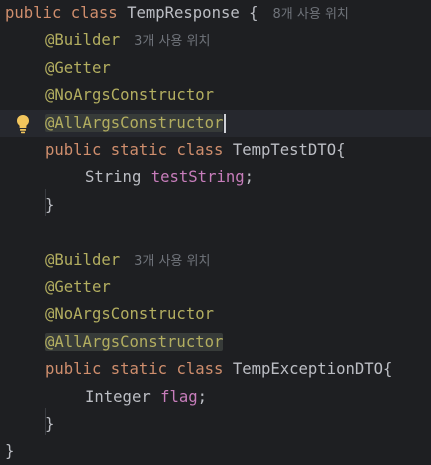 This screenshot has width=431, height=465. Describe the element at coordinates (238, 232) in the screenshot. I see `code-line` at that location.